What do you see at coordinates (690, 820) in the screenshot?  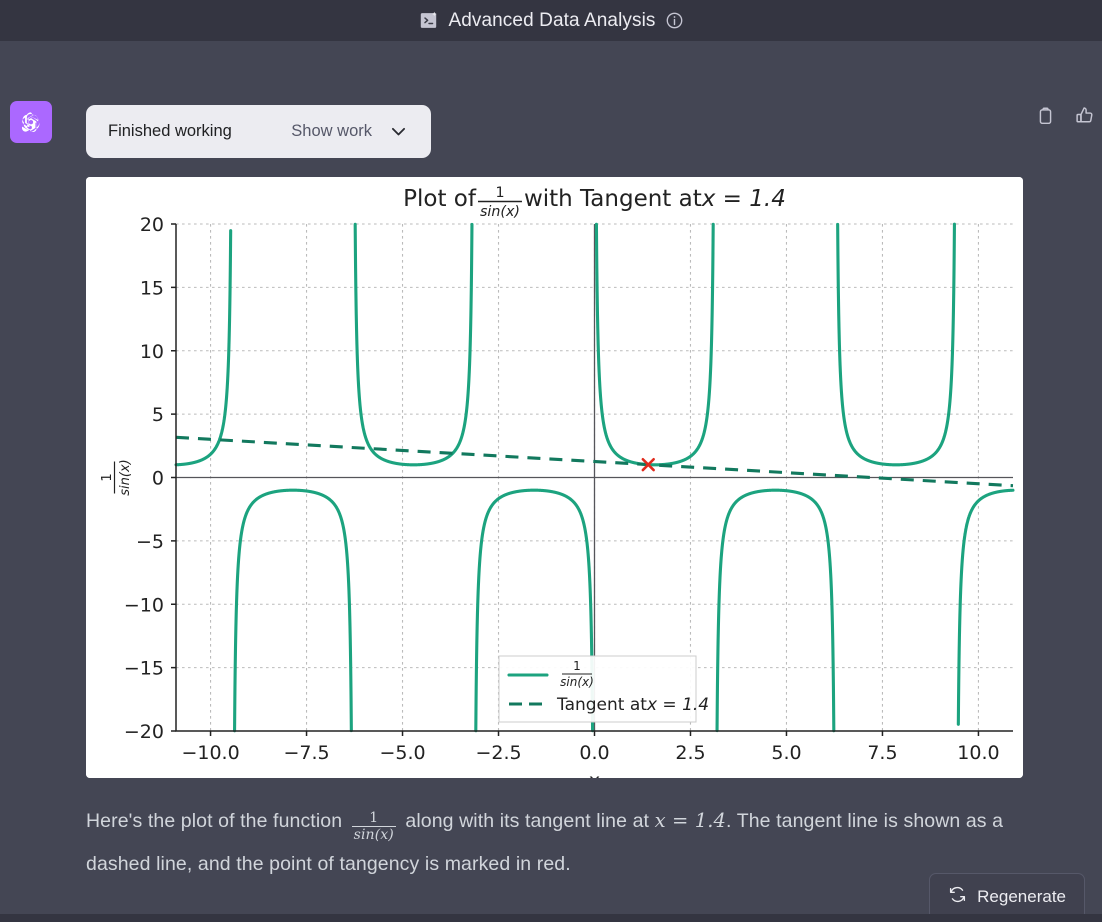 I see `p1-math: x = 1.4` at bounding box center [690, 820].